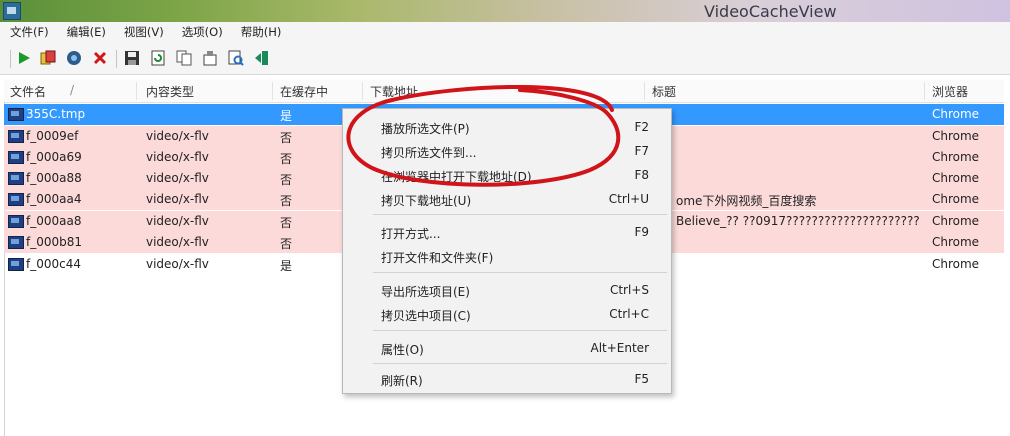 This screenshot has width=1010, height=436. I want to click on cell-filename: f_000aa8, so click(54, 221).